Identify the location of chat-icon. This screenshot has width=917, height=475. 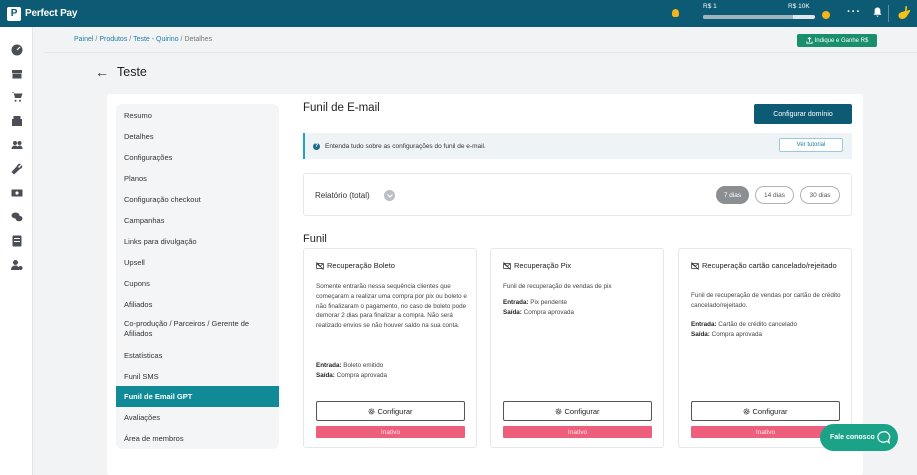
(16, 216).